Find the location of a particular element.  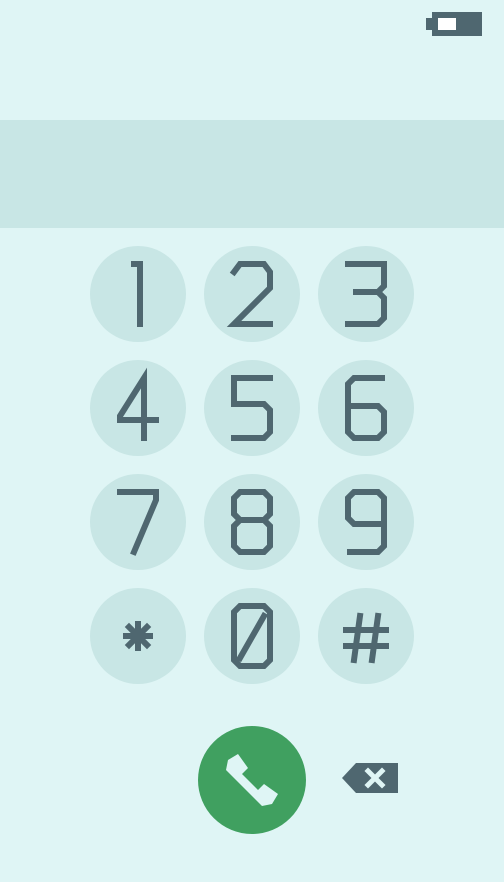

digit-1-glyph is located at coordinates (137, 294).